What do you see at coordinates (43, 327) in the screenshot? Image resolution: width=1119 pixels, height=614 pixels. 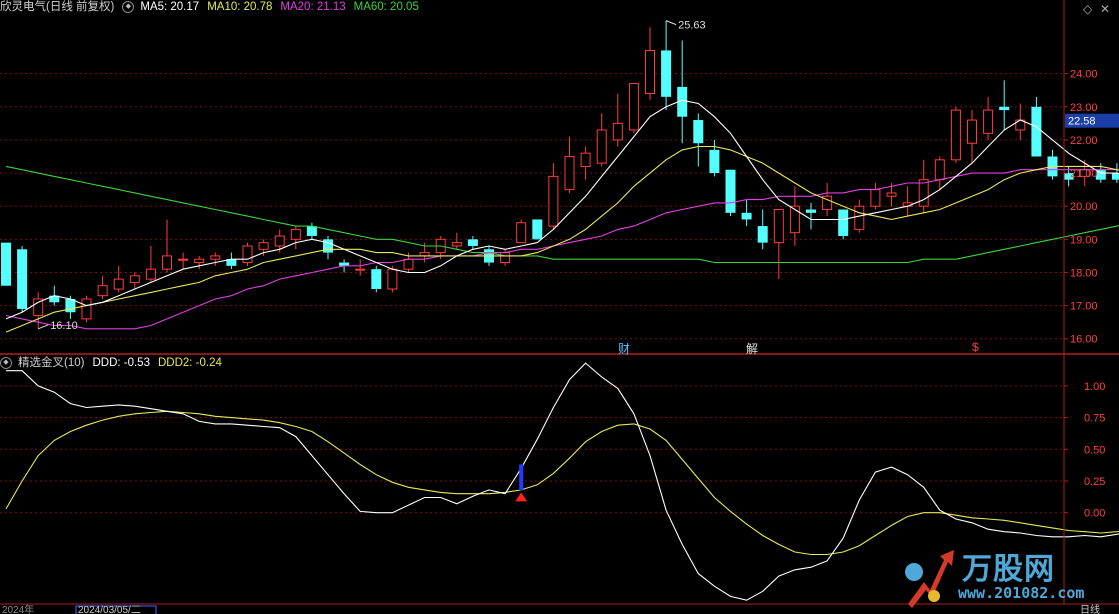 I see `low-pointer` at bounding box center [43, 327].